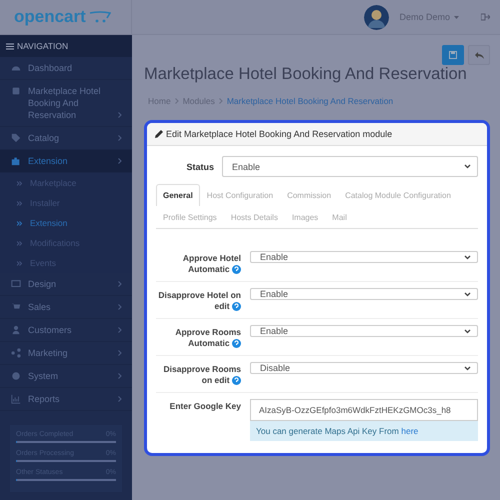 The width and height of the screenshot is (500, 500). What do you see at coordinates (309, 195) in the screenshot?
I see `tab: Commission` at bounding box center [309, 195].